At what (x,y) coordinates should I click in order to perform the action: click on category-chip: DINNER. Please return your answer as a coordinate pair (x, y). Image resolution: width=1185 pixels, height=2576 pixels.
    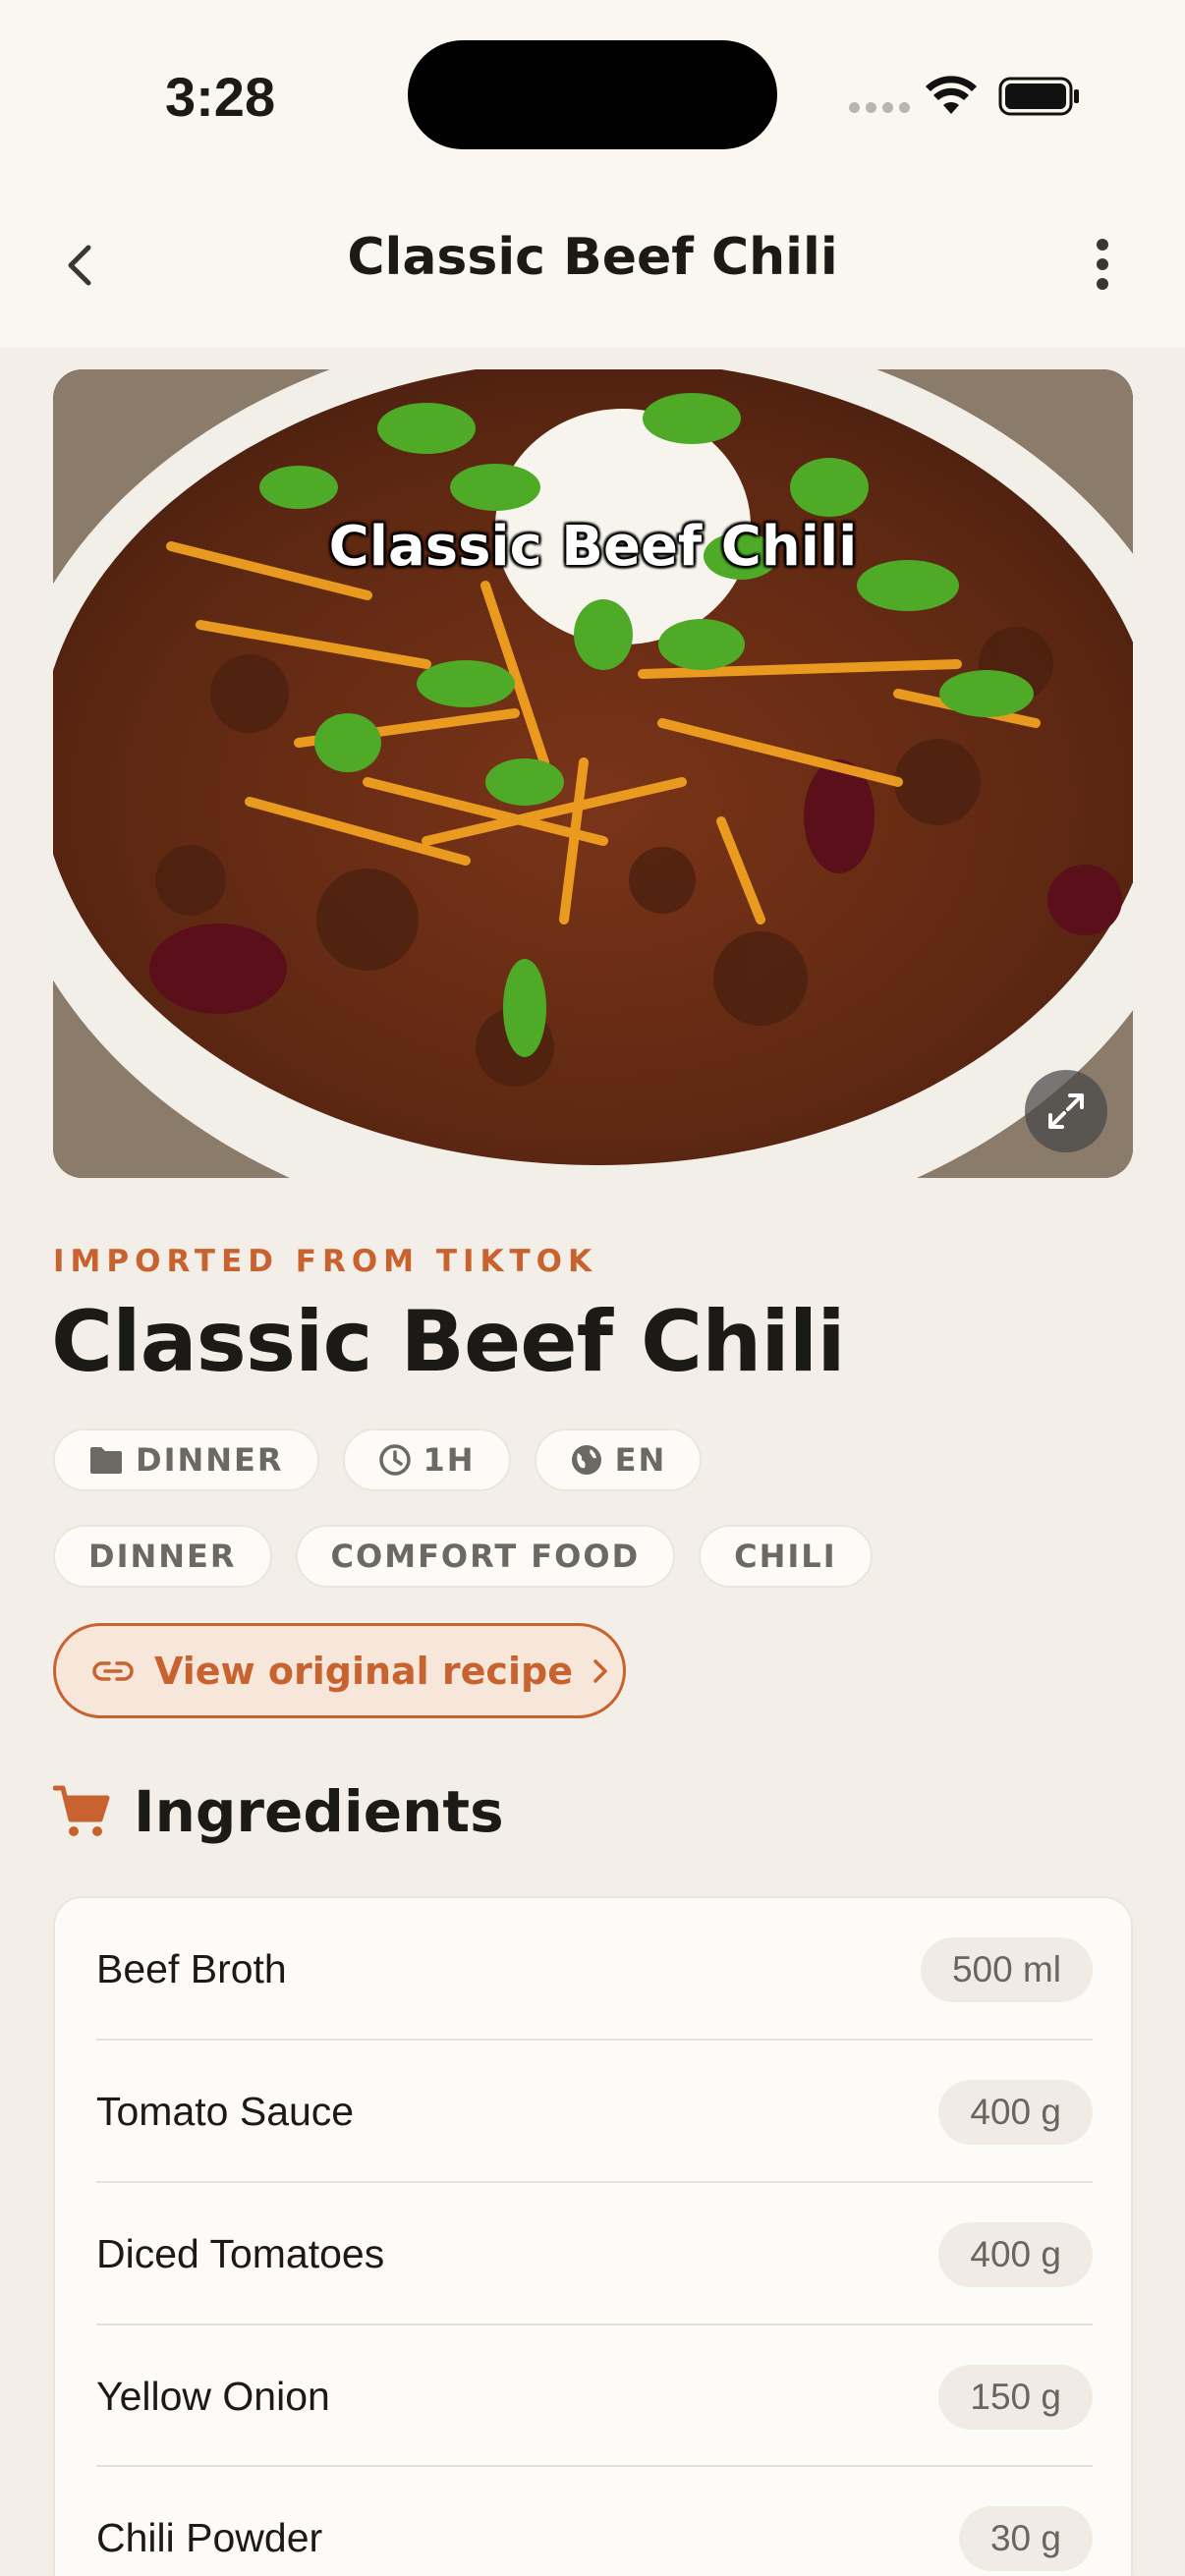
    Looking at the image, I should click on (186, 1459).